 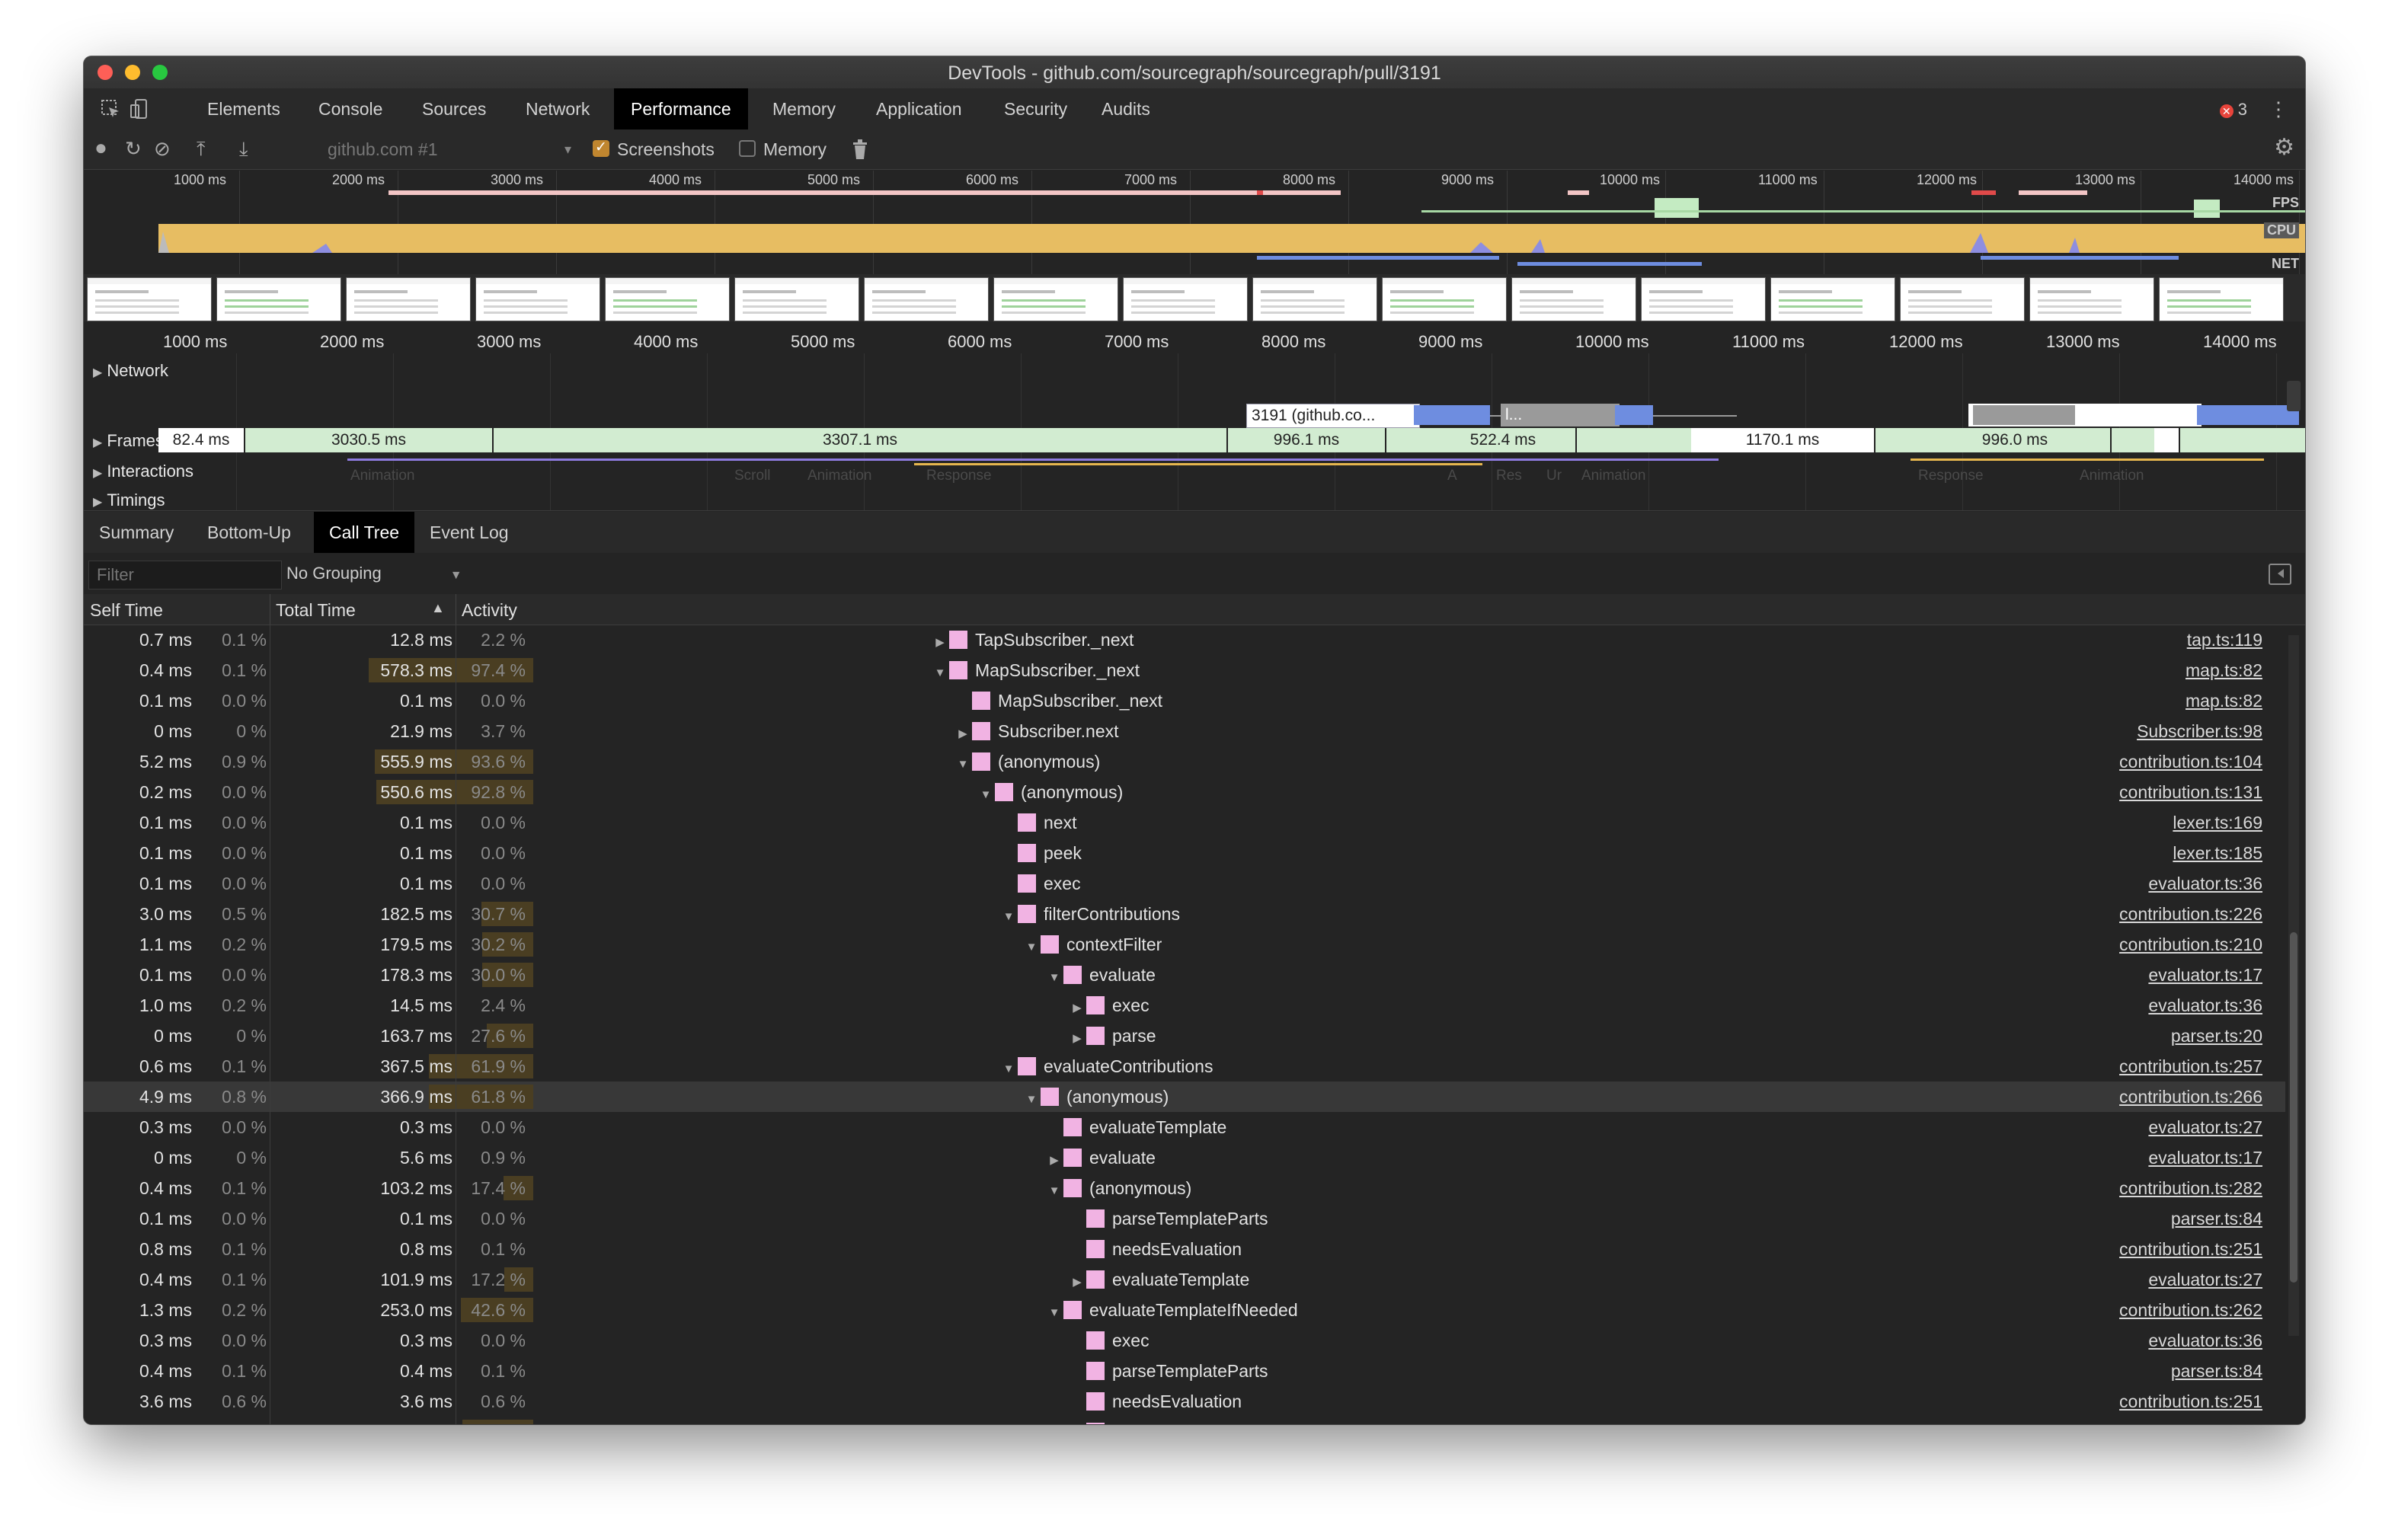 I want to click on activity-cell: ▶ TapSubscriber._next, so click(x=1032, y=640).